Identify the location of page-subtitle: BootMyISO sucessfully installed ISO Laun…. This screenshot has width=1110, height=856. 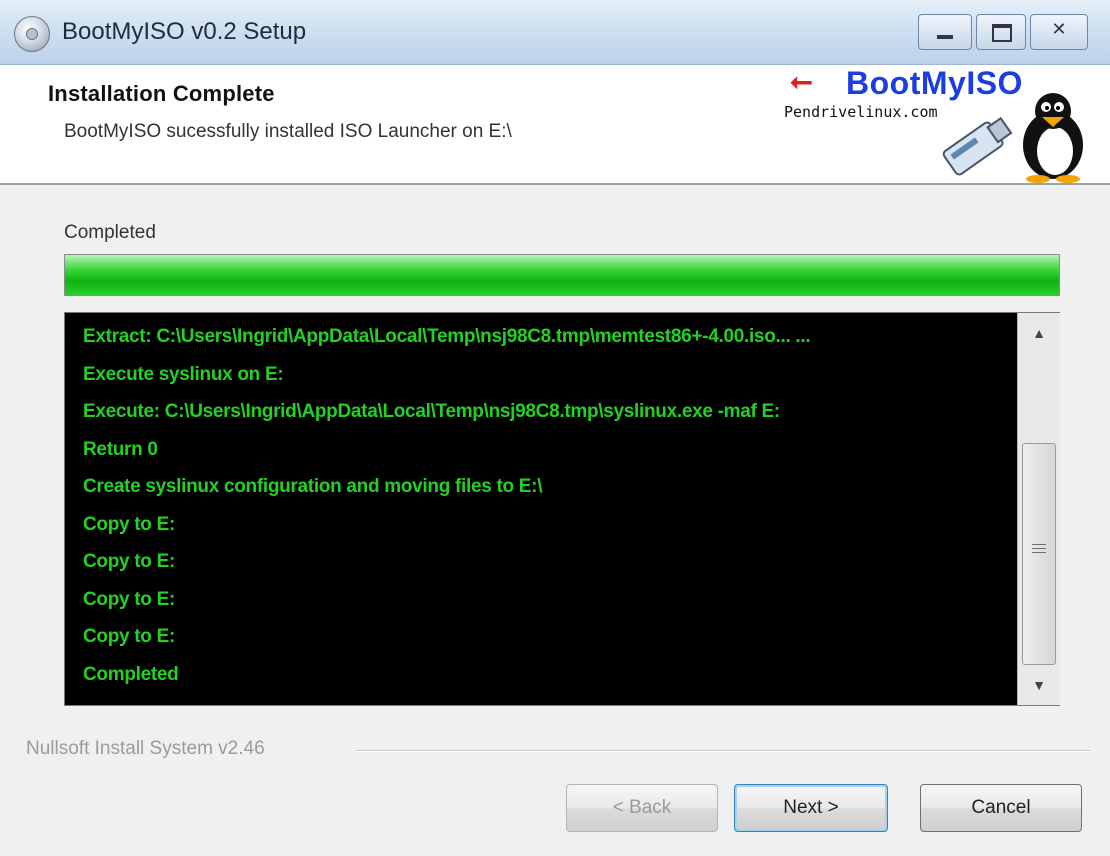
(288, 131).